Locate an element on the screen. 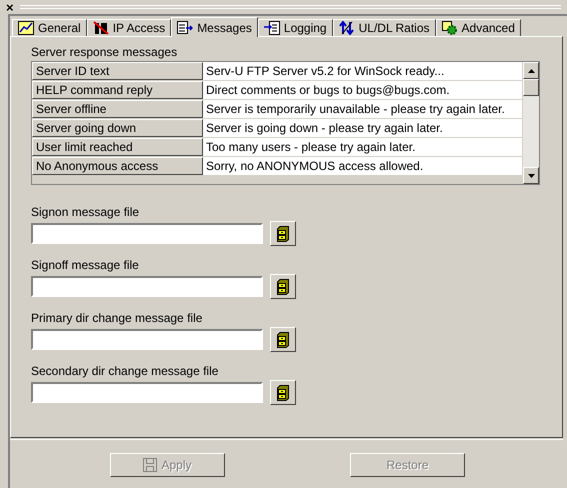 The height and width of the screenshot is (488, 567). scroll-up-button is located at coordinates (531, 70).